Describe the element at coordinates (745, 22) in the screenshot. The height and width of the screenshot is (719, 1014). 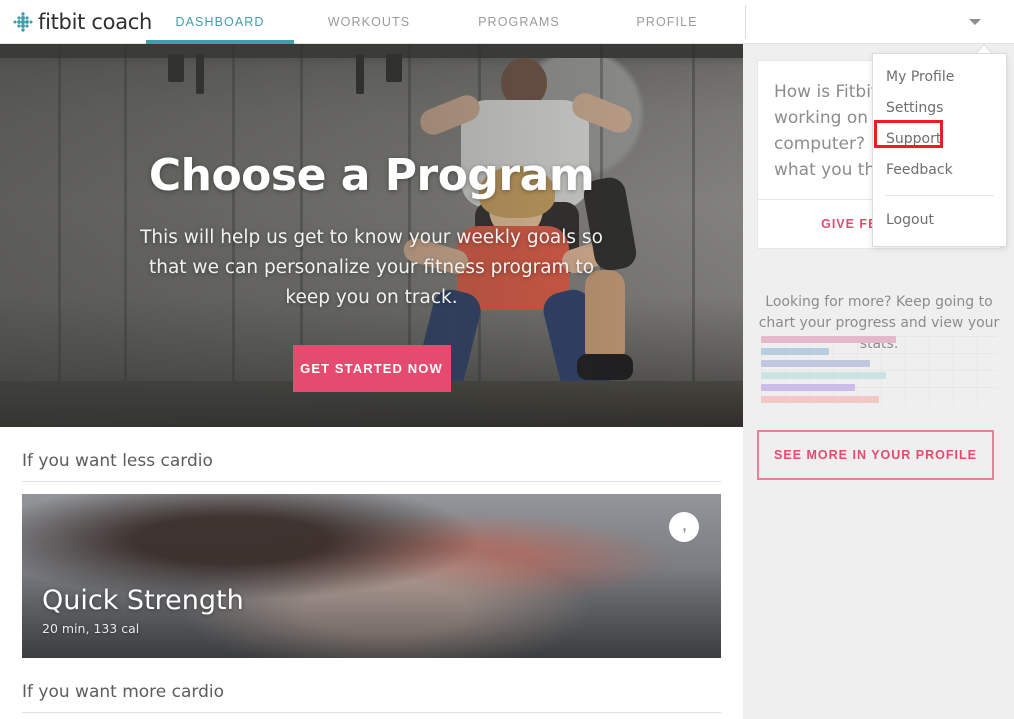
I see `nav-divider` at that location.